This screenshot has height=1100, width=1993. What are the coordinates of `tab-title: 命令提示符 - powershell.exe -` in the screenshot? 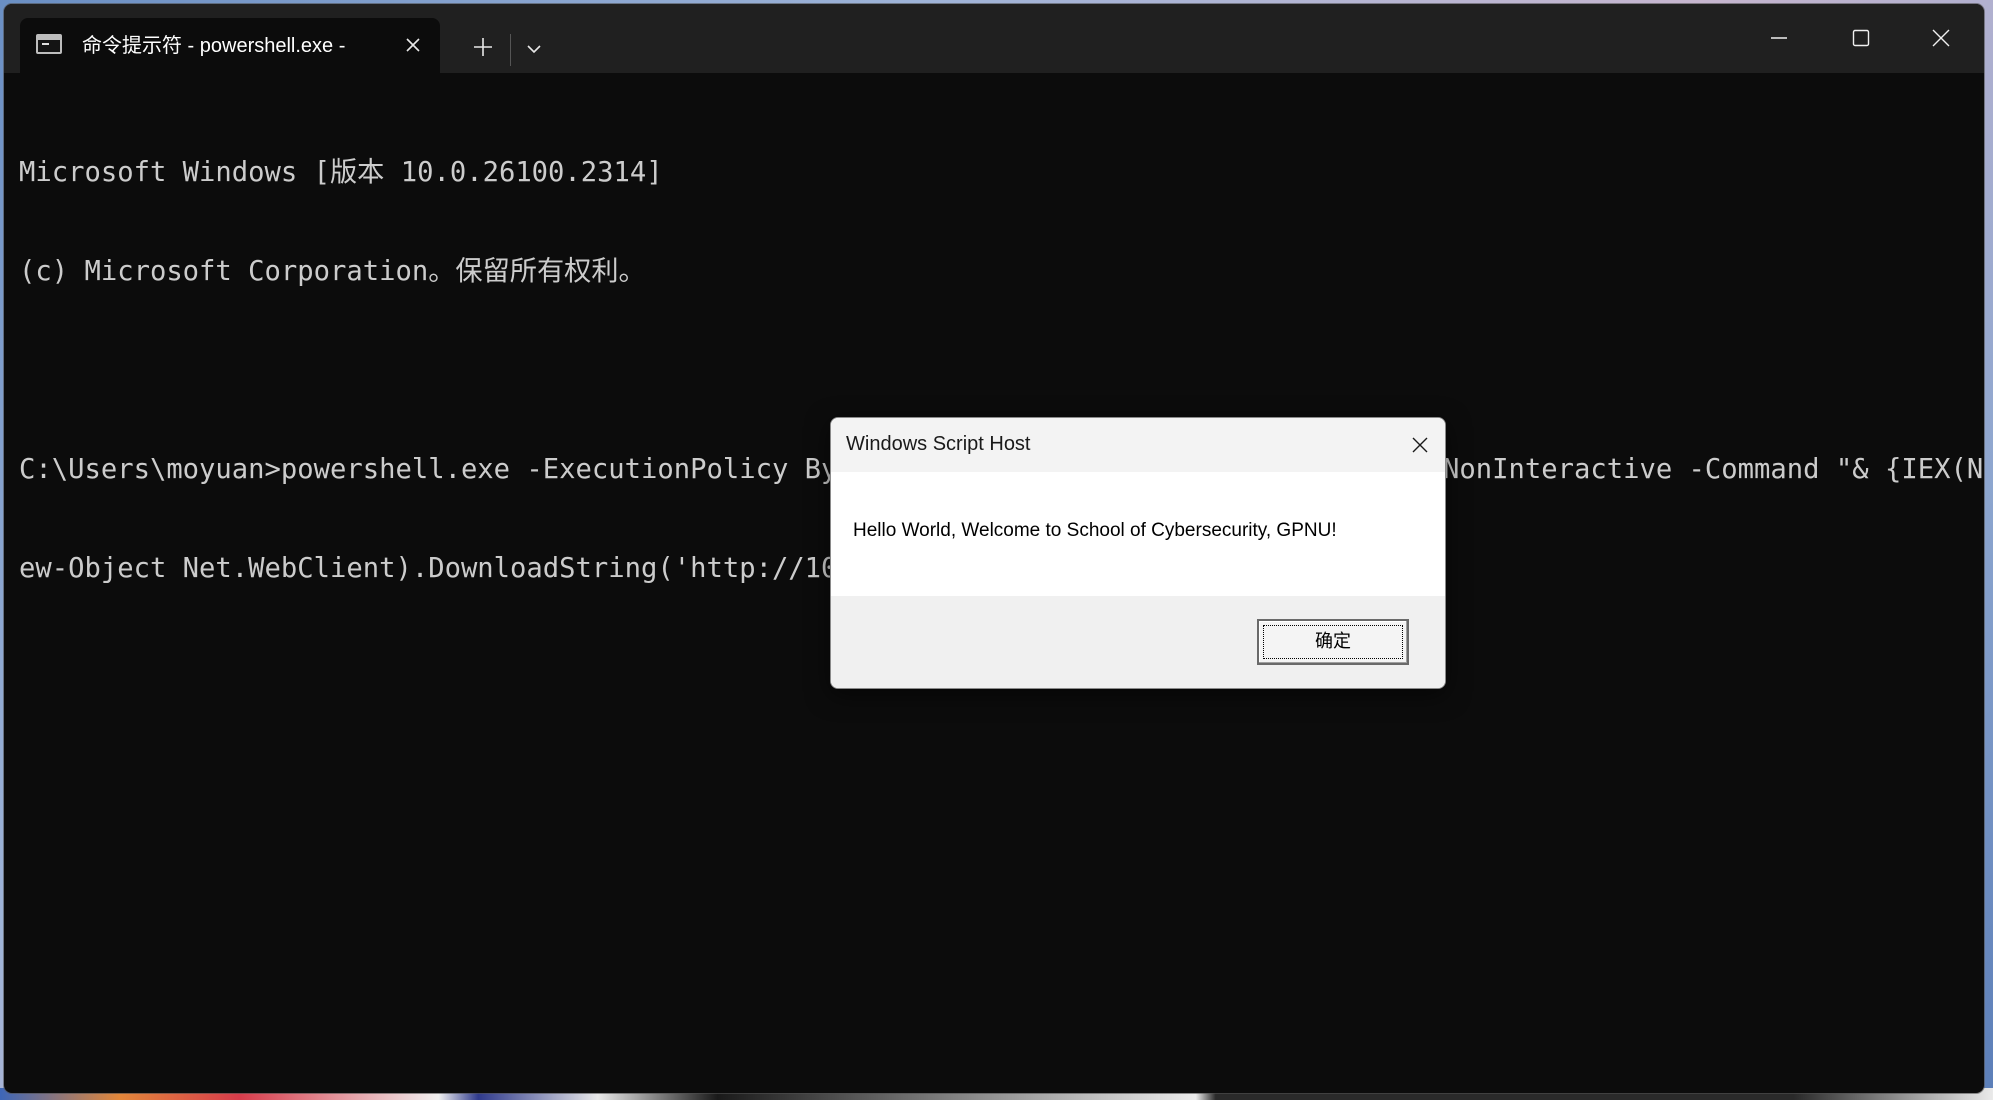 It's located at (214, 46).